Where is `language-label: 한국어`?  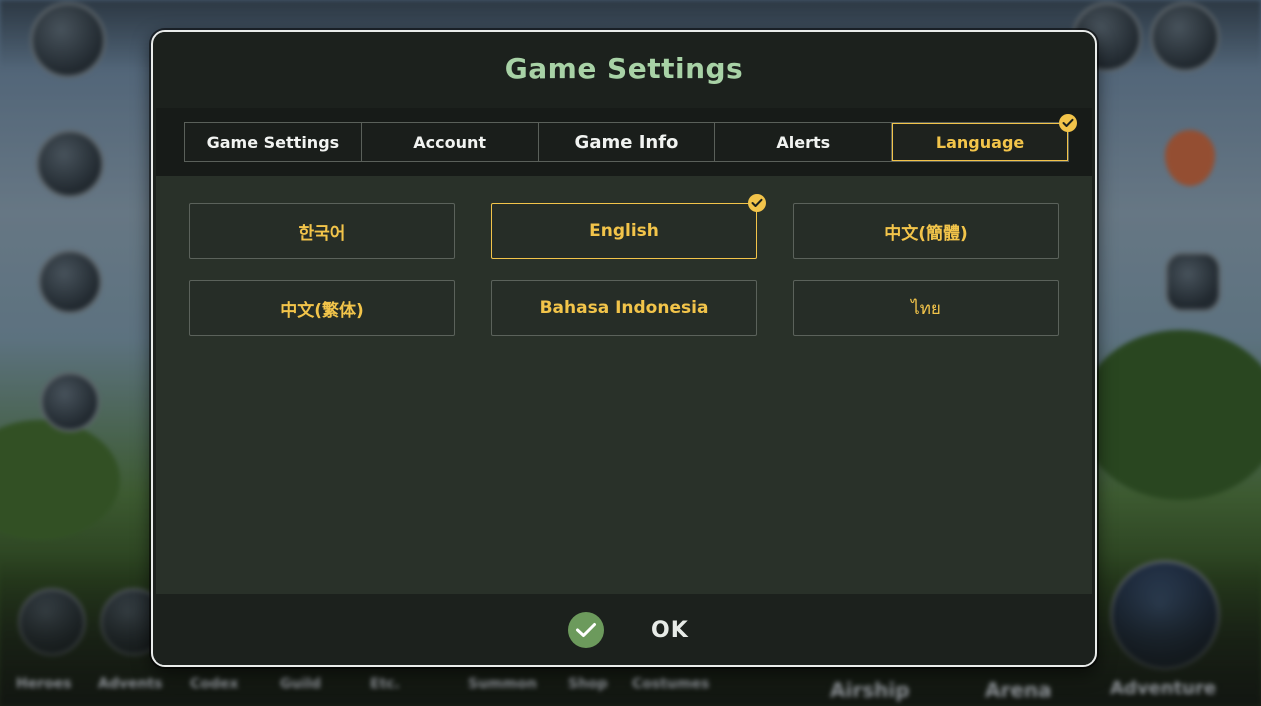
language-label: 한국어 is located at coordinates (322, 233).